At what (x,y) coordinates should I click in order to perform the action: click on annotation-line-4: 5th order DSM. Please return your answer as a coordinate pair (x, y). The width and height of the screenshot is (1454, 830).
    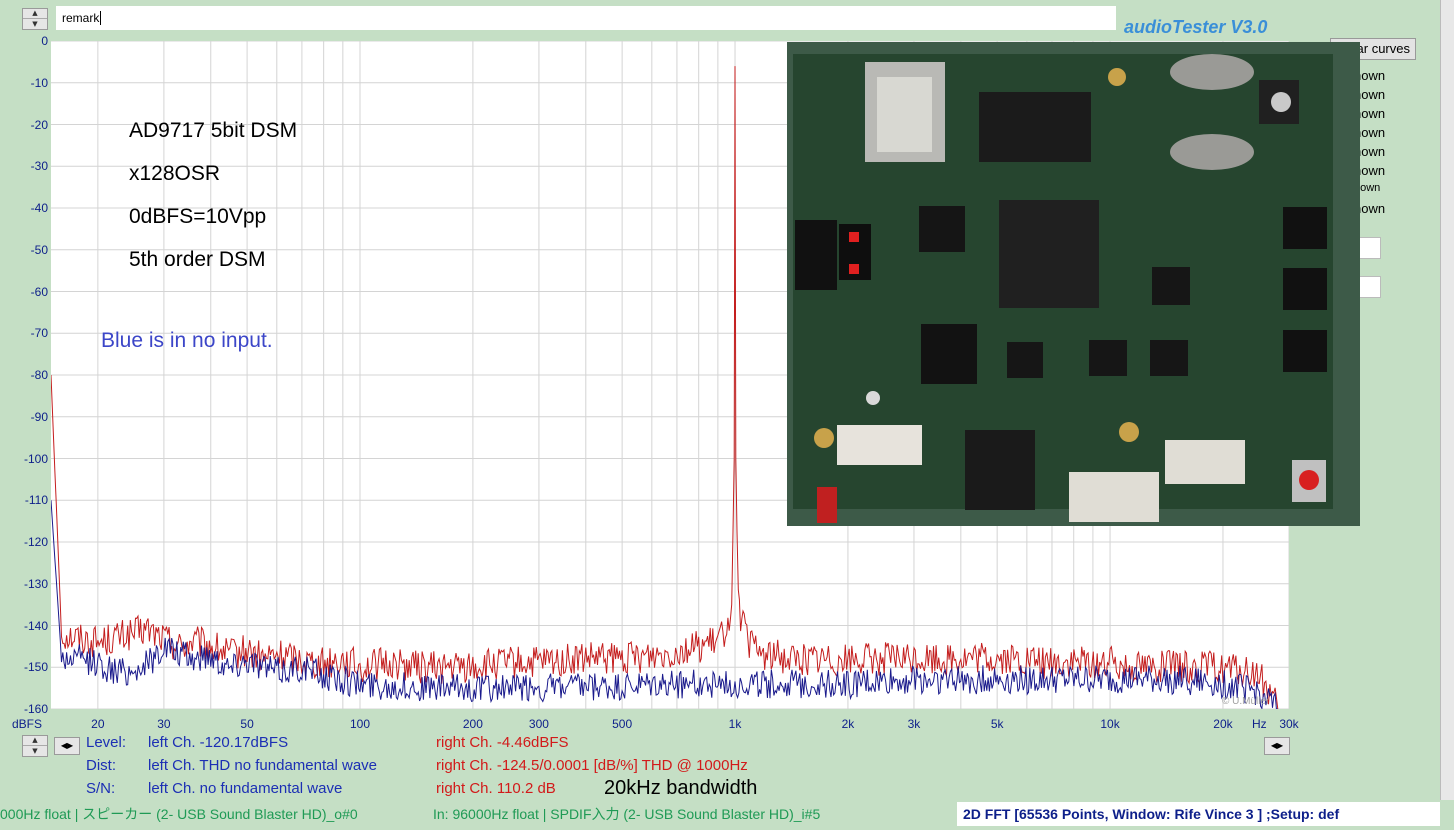
    Looking at the image, I should click on (197, 259).